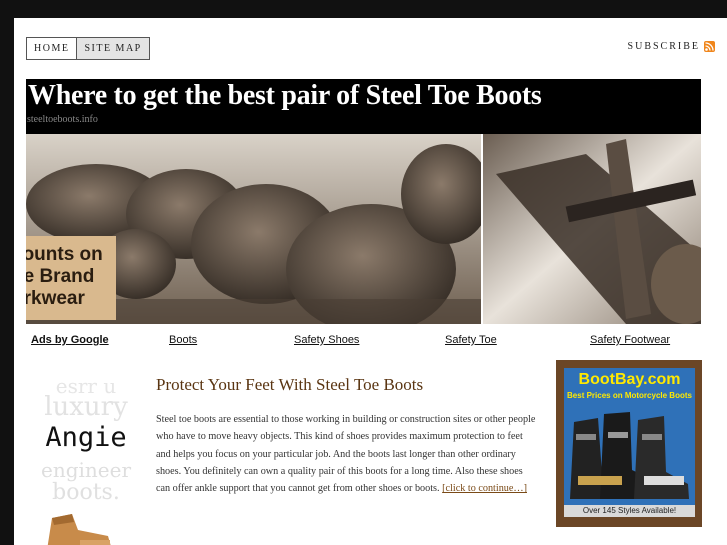 The width and height of the screenshot is (727, 545). I want to click on promo-line: ne Brand, so click(60, 276).